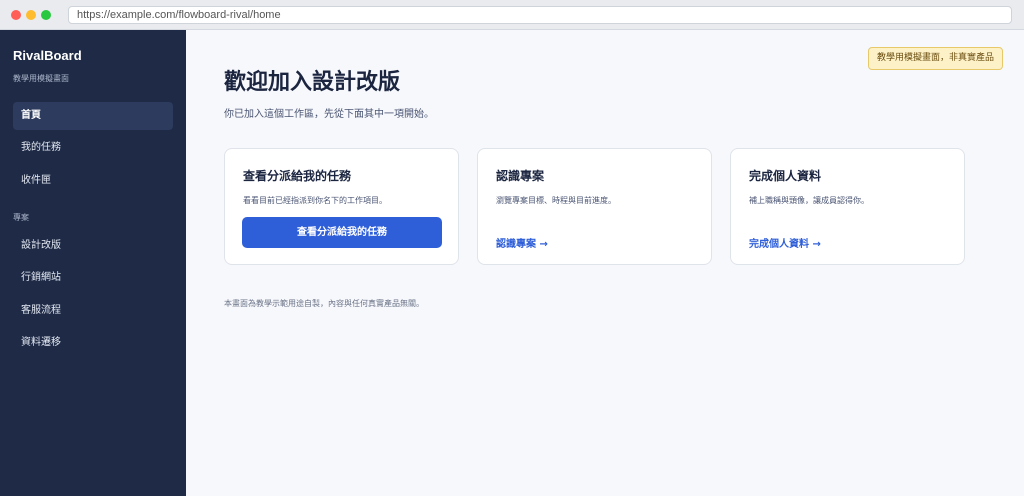 The width and height of the screenshot is (1024, 496). What do you see at coordinates (847, 206) in the screenshot?
I see `complete-profile-card: 完成個人資料 補上職稱與頭像，讓成員認得你。 完成個人資料 →` at bounding box center [847, 206].